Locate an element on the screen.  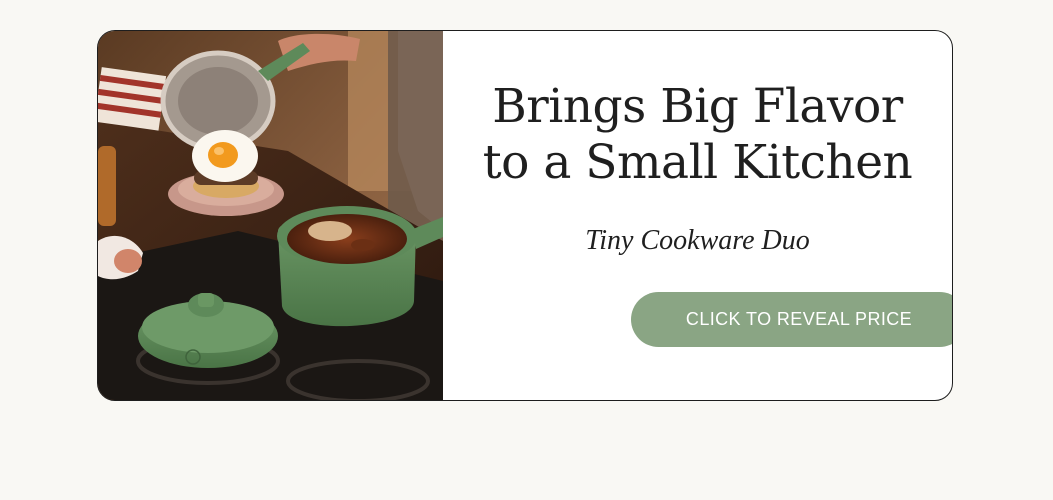
promo-headline: Brings Big Flavor to a Small Kitchen is located at coordinates (697, 135).